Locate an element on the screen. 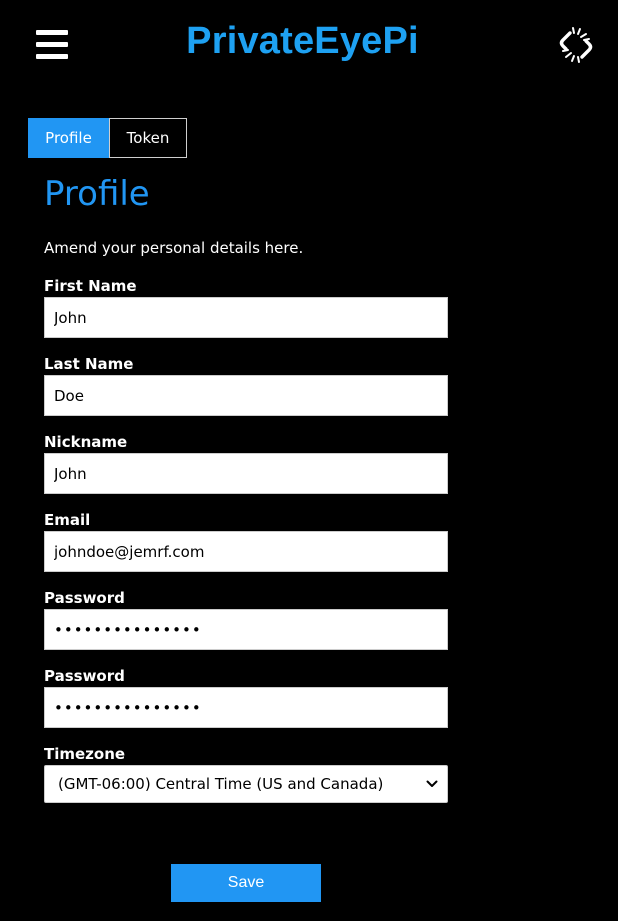 This screenshot has width=618, height=921. email-field is located at coordinates (246, 551).